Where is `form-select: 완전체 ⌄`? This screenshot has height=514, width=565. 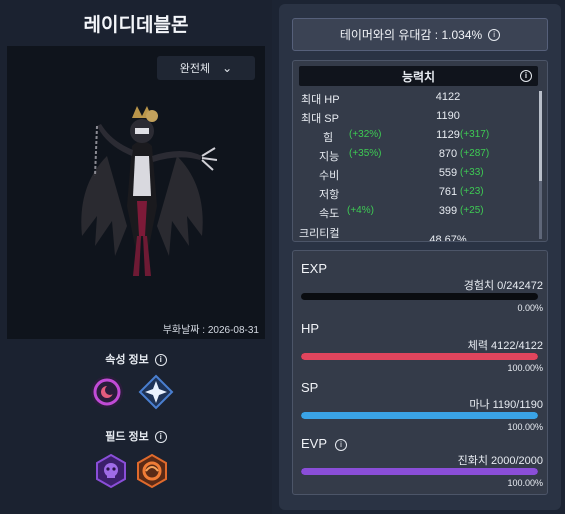 form-select: 완전체 ⌄ is located at coordinates (206, 68).